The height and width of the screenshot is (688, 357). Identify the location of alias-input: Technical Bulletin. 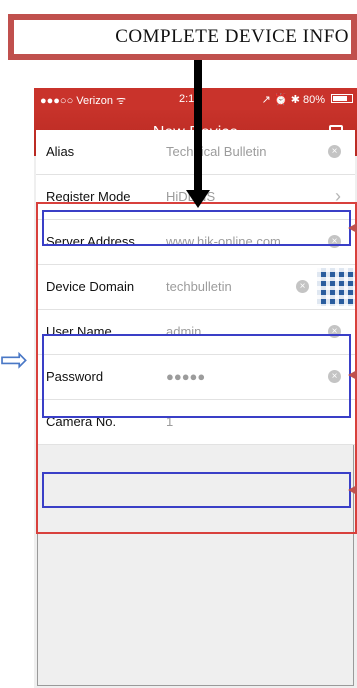
(216, 151).